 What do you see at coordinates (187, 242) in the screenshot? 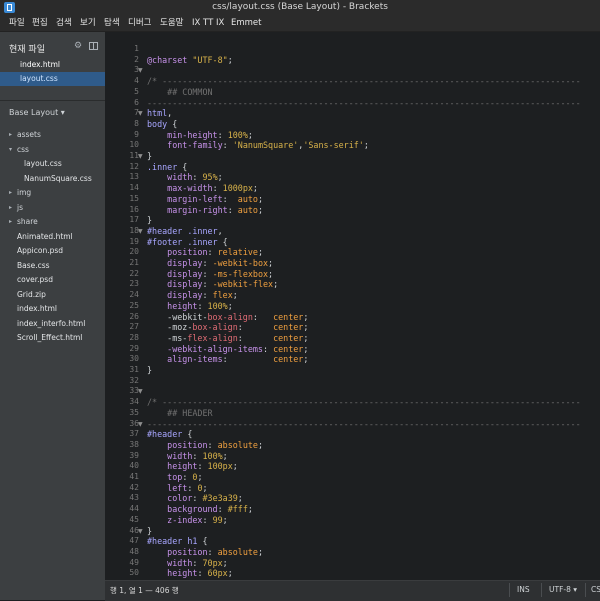
I see `code-line: #footer .inner {` at bounding box center [187, 242].